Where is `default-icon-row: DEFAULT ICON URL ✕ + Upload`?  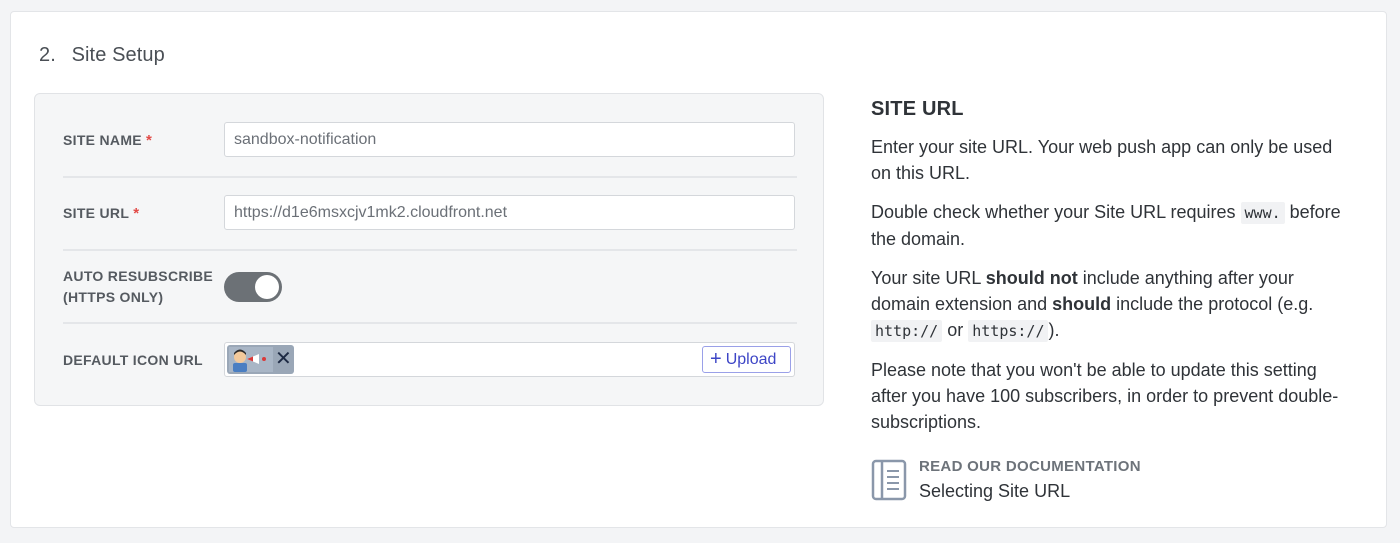 default-icon-row: DEFAULT ICON URL ✕ + Upload is located at coordinates (430, 360).